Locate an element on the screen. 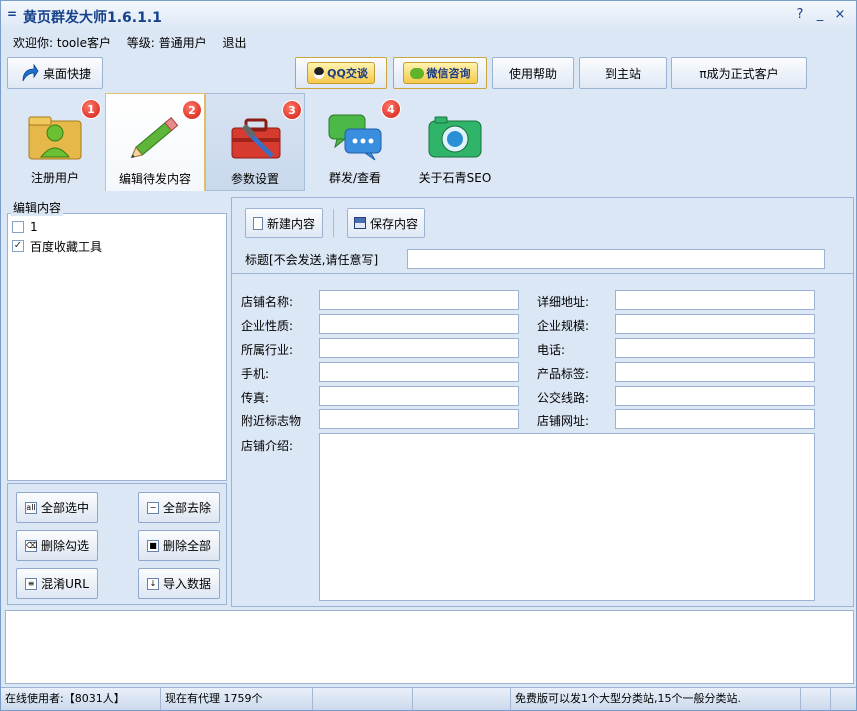 The height and width of the screenshot is (711, 857). import-icon: ↓ is located at coordinates (152, 583).